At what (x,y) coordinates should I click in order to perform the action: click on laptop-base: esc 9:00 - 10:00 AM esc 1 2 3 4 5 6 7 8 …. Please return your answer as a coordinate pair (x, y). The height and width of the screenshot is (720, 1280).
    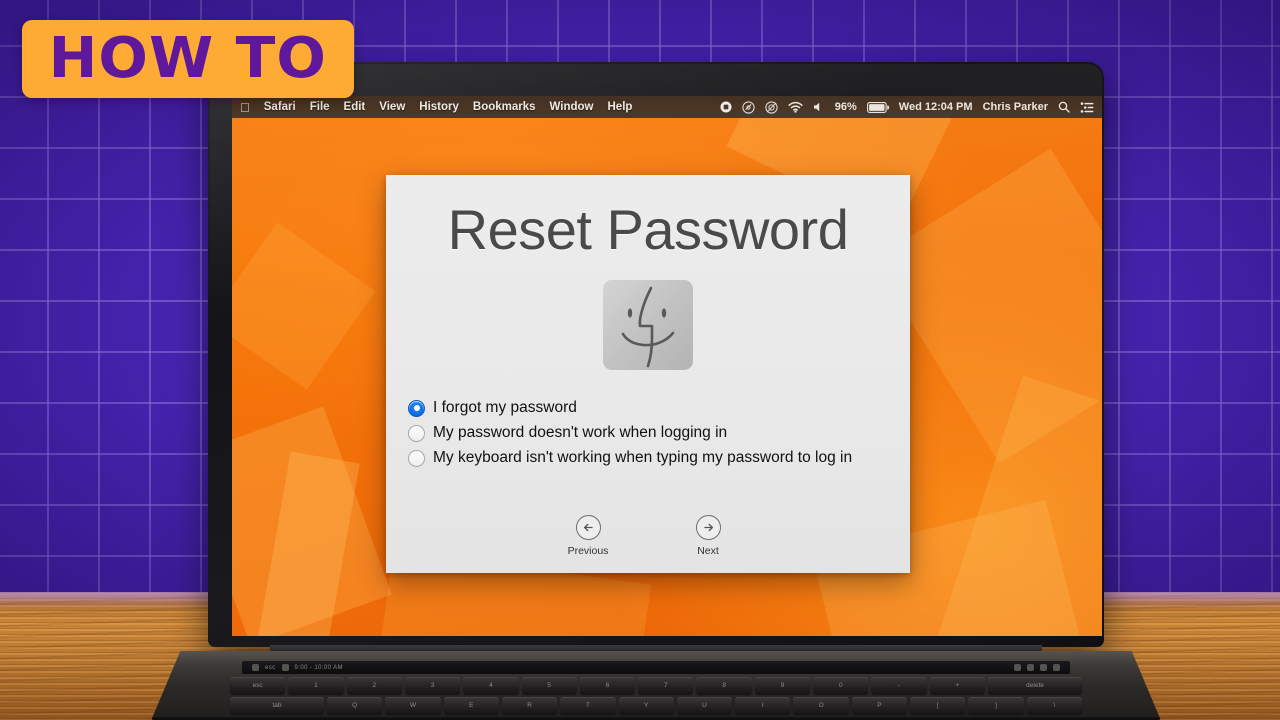
    Looking at the image, I should click on (656, 682).